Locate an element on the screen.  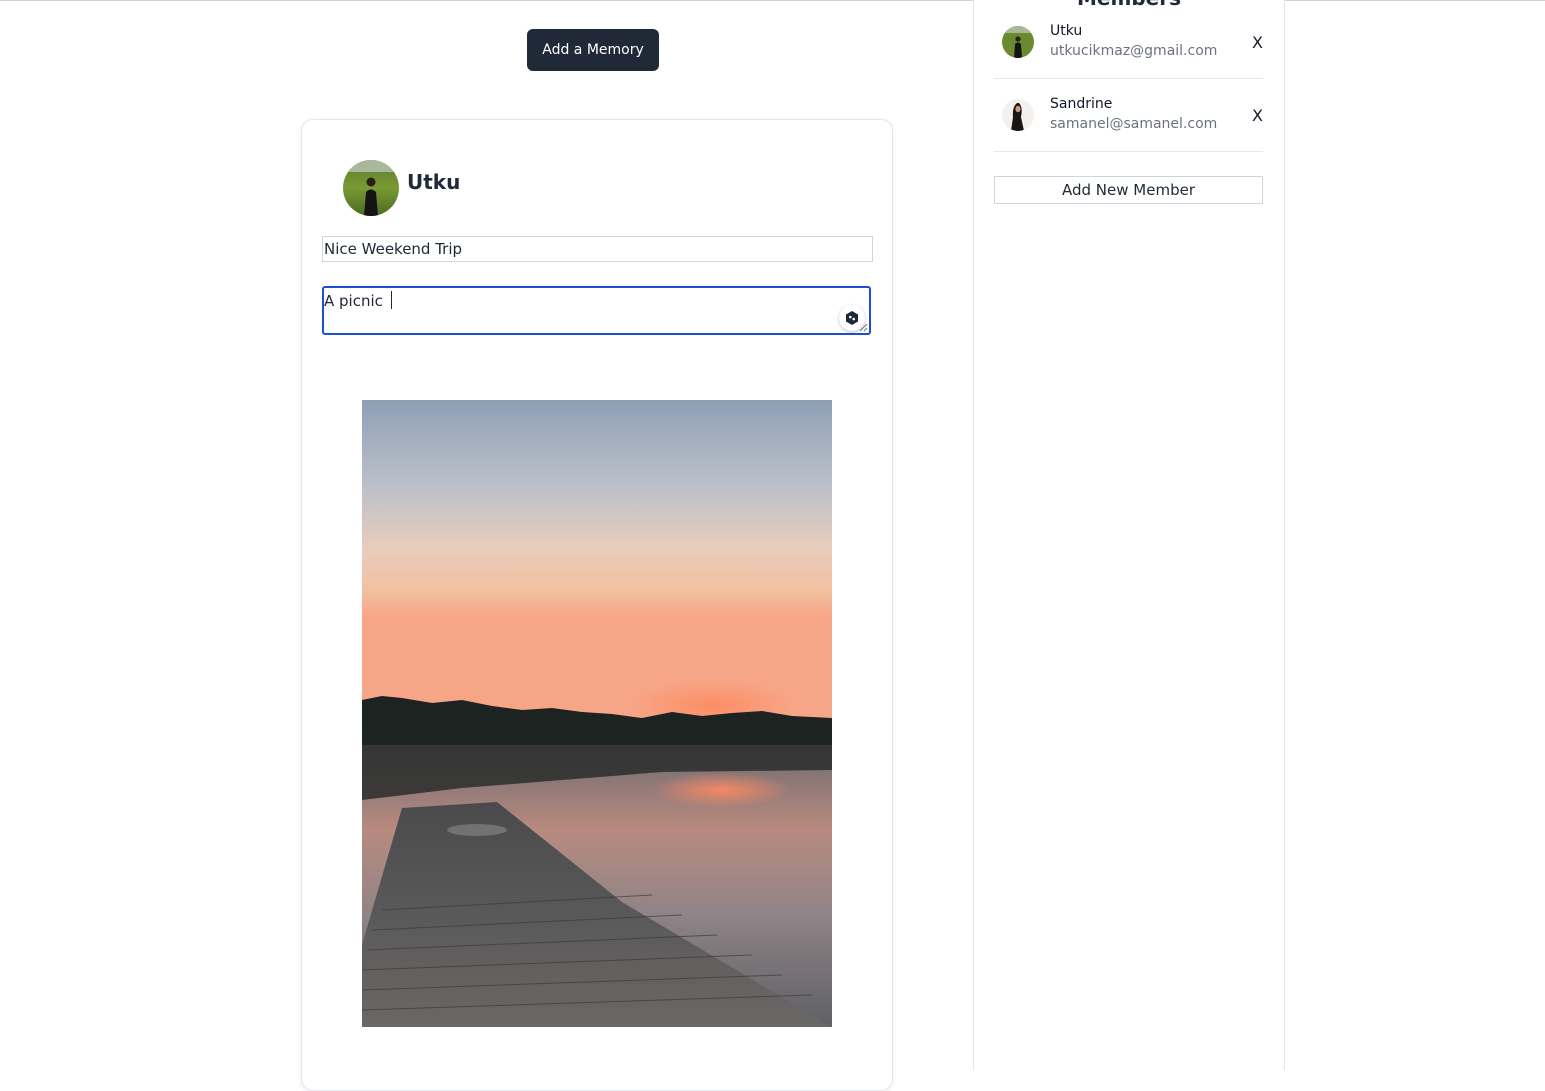
resize-handle-icon is located at coordinates (863, 327).